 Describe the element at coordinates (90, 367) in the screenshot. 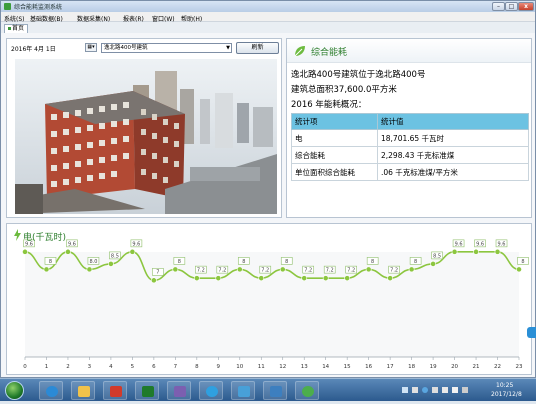

I see `x-tick-label: 3` at that location.